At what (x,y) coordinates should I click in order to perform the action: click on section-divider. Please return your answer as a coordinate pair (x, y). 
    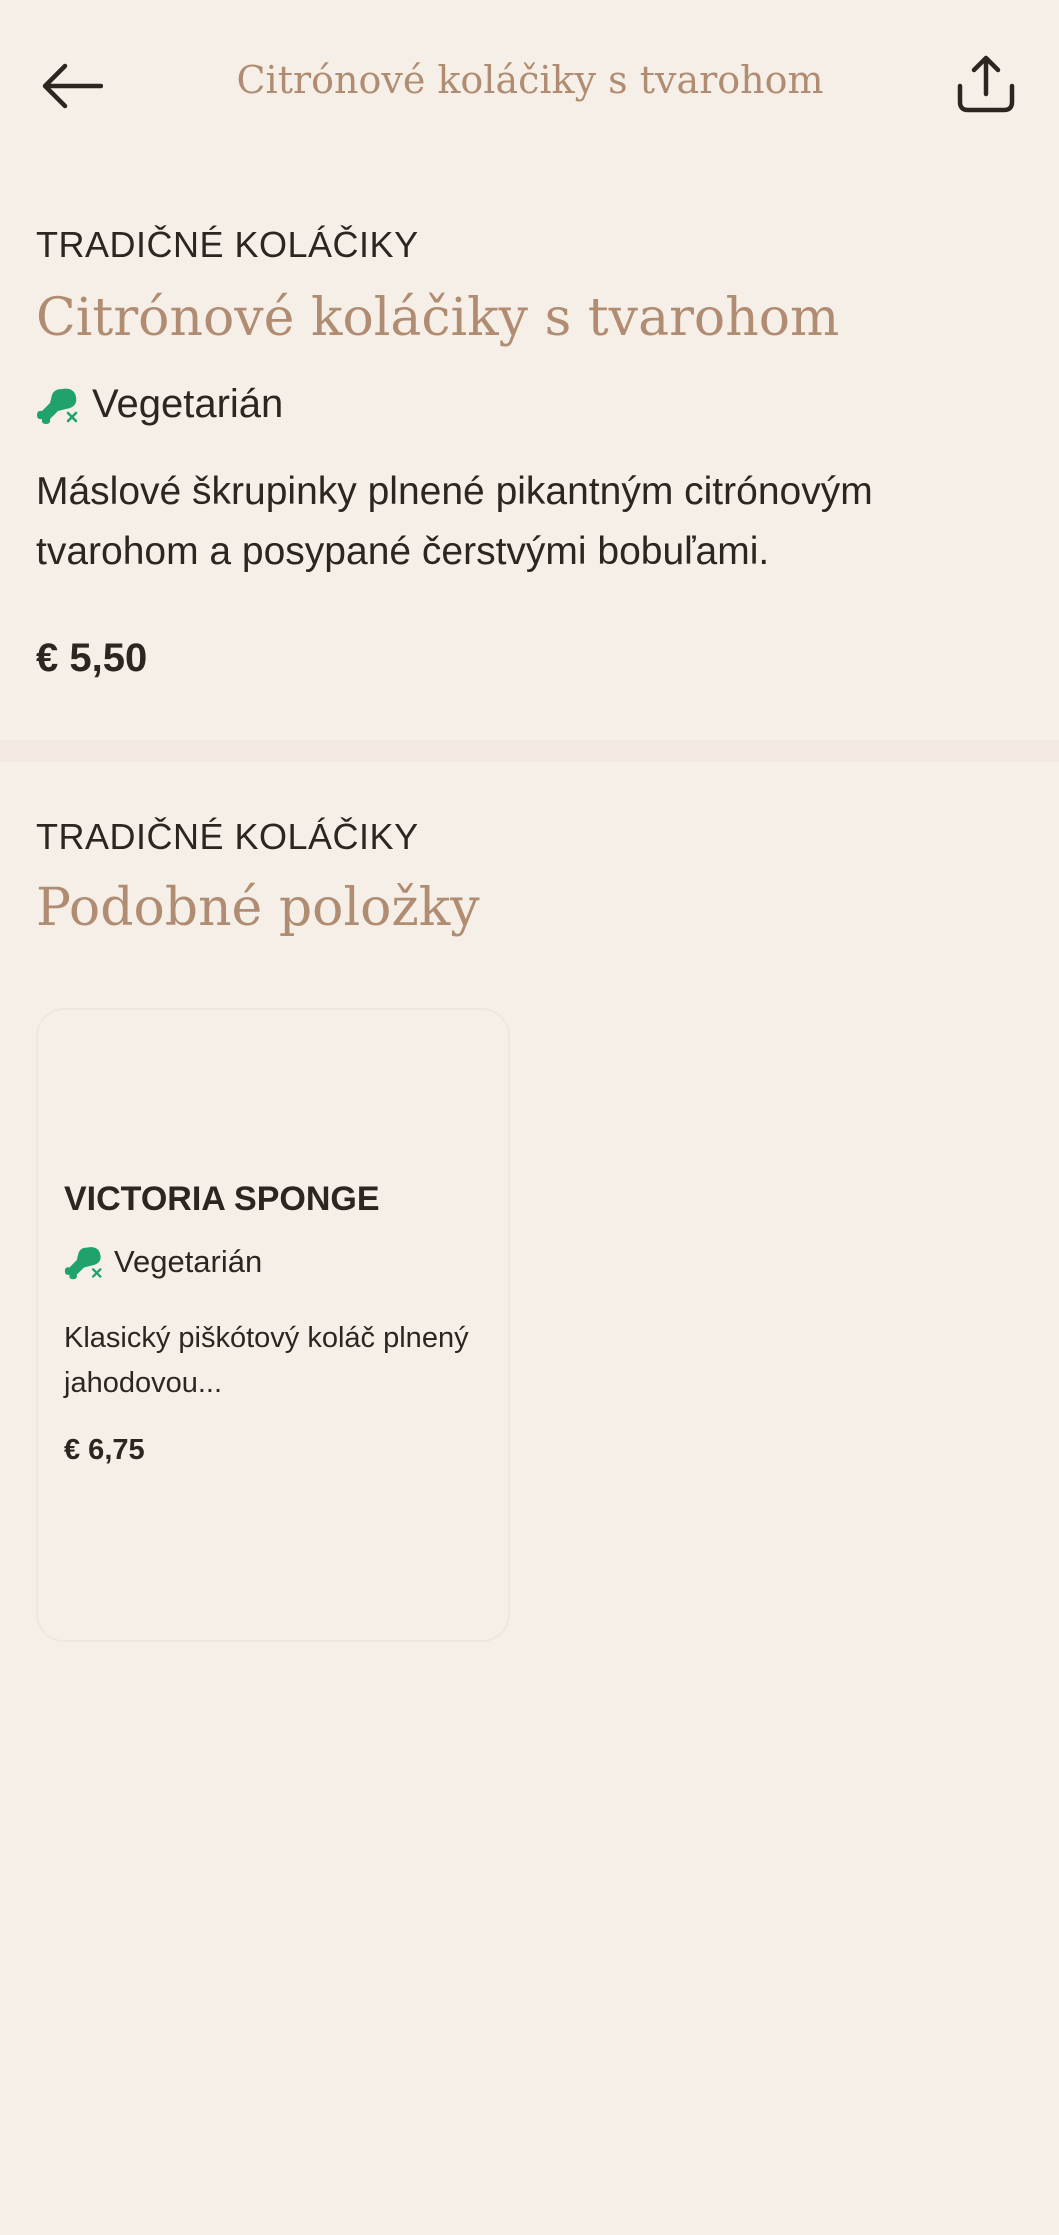
    Looking at the image, I should click on (529, 751).